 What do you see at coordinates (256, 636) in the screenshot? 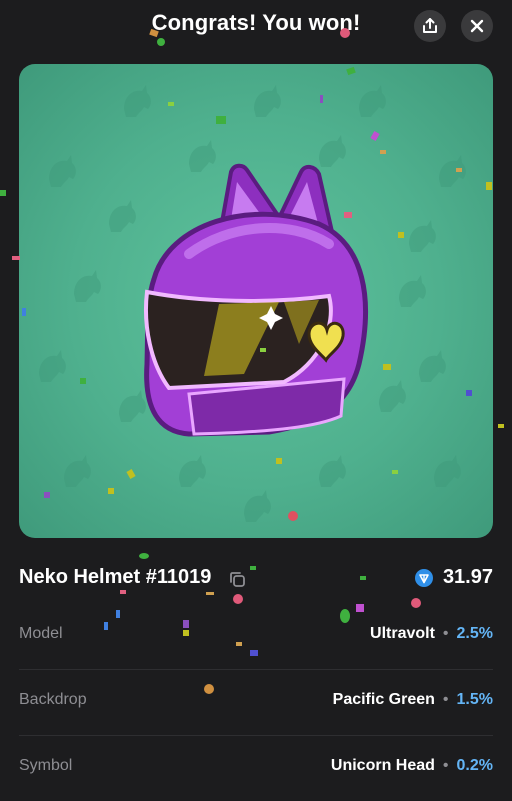
I see `attribute-row-model: Model Ultravolt • 2.5%` at bounding box center [256, 636].